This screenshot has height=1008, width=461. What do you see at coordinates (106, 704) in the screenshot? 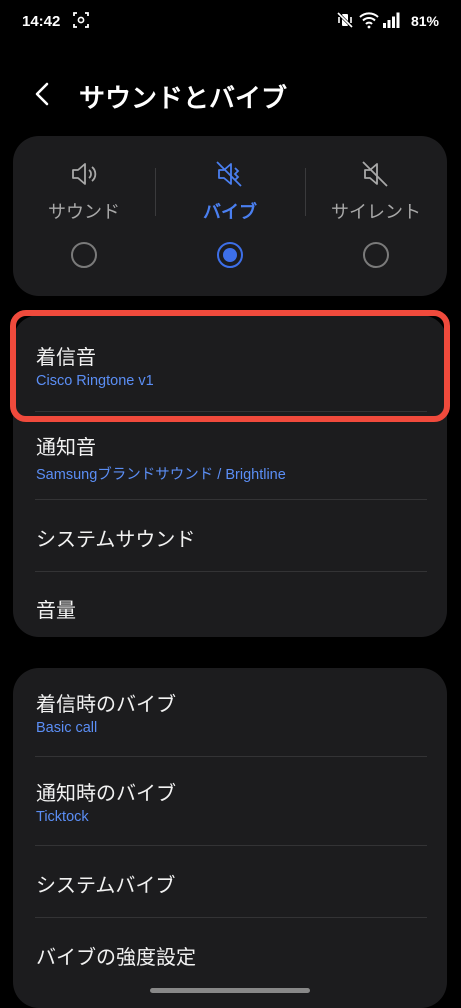
I see `call-vibration-title: 着信時のバイブ` at bounding box center [106, 704].